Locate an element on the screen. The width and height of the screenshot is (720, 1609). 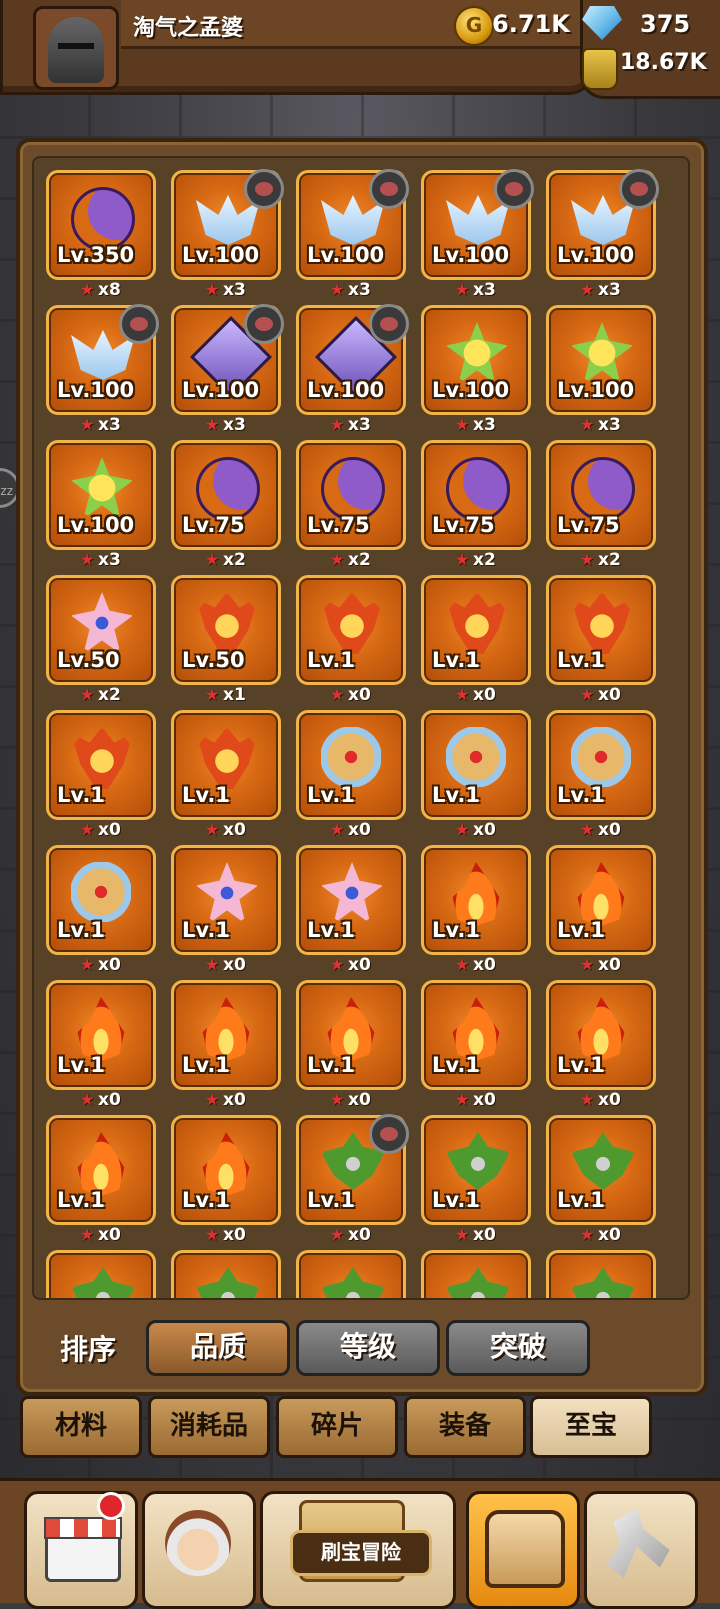
tab-materials: 材料 is located at coordinates (81, 1427).